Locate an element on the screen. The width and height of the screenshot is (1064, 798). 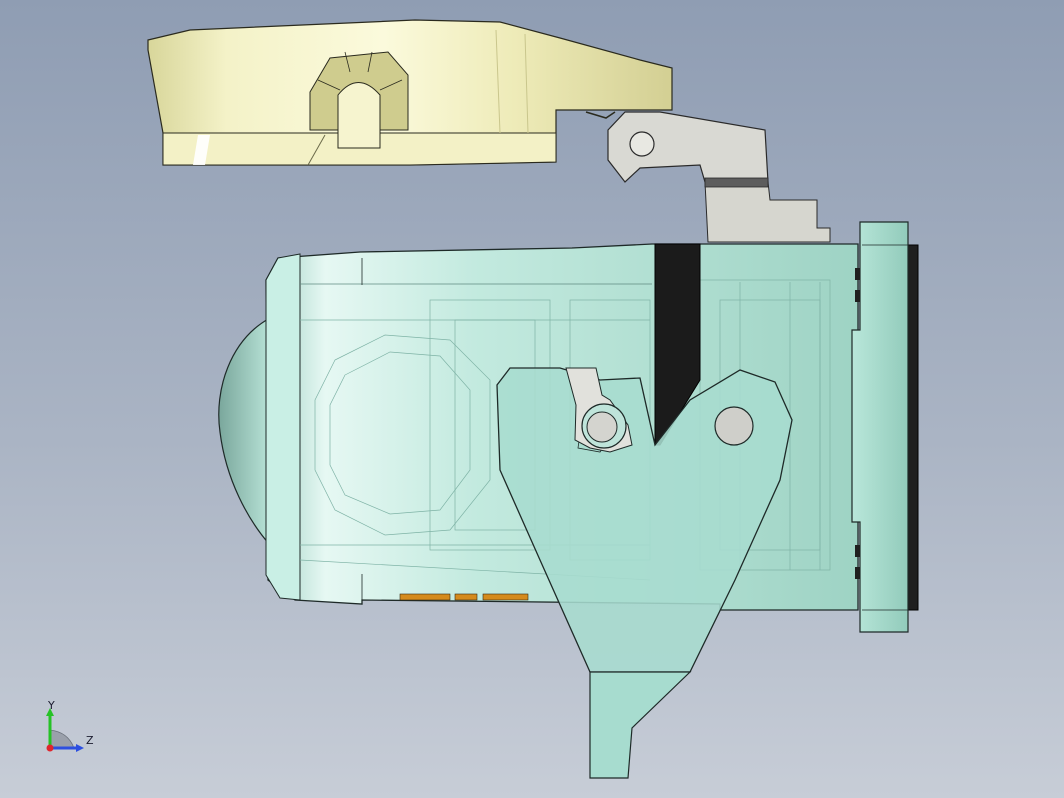
latch-arm is located at coordinates (708, 177).